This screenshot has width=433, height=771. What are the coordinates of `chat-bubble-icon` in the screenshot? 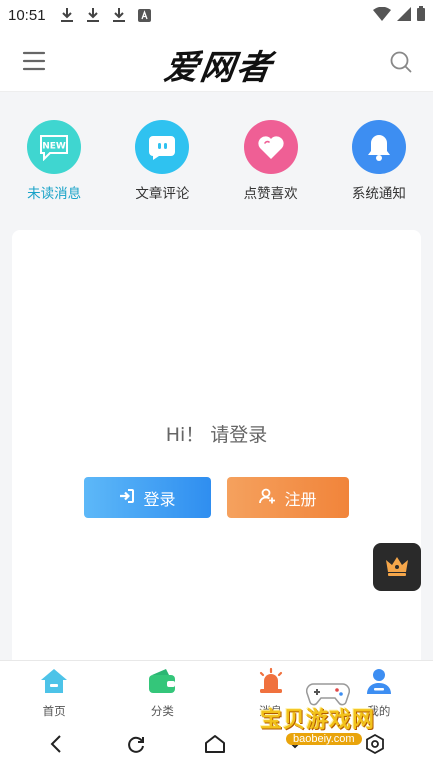 It's located at (162, 147).